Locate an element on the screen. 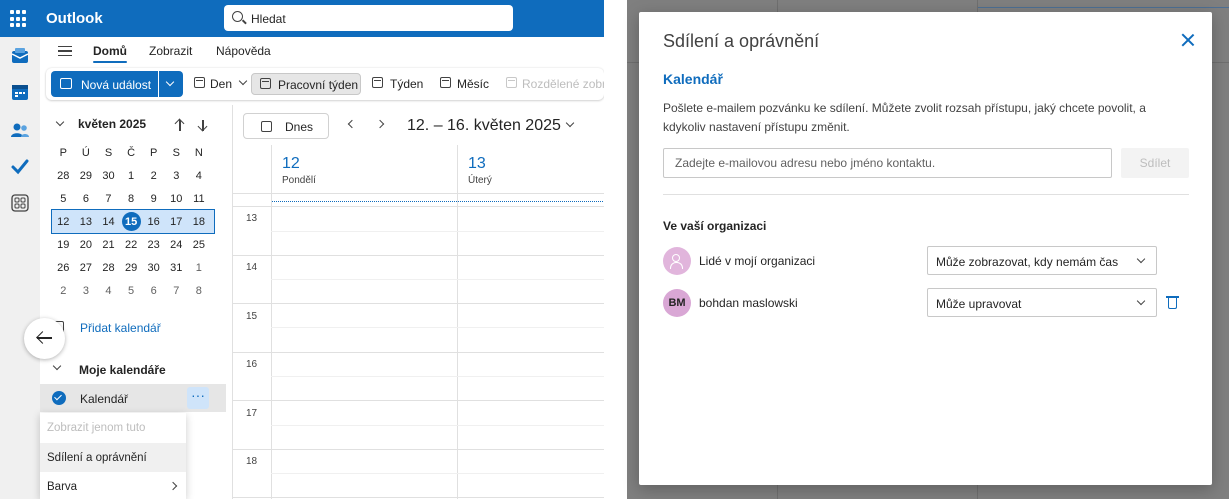 The height and width of the screenshot is (499, 1229). app-launcher-icon is located at coordinates (19, 19).